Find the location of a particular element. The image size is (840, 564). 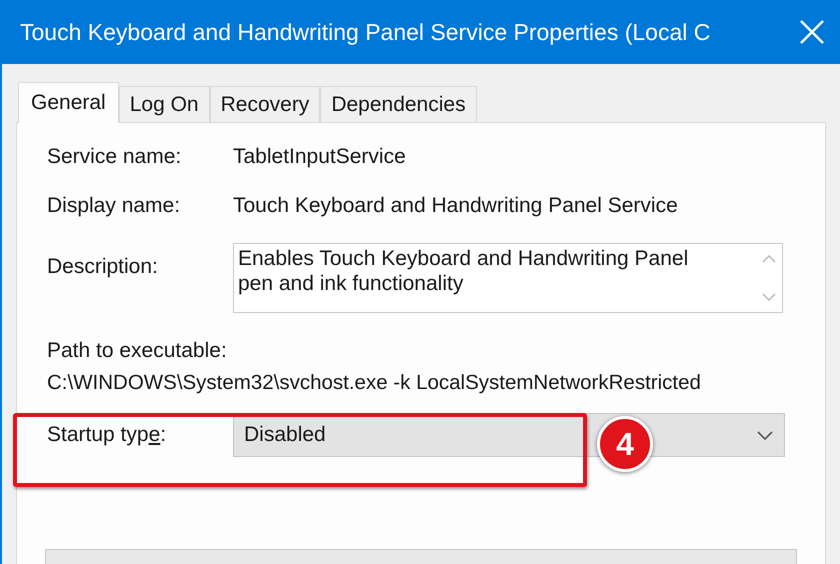

field-label: Description: is located at coordinates (103, 266).